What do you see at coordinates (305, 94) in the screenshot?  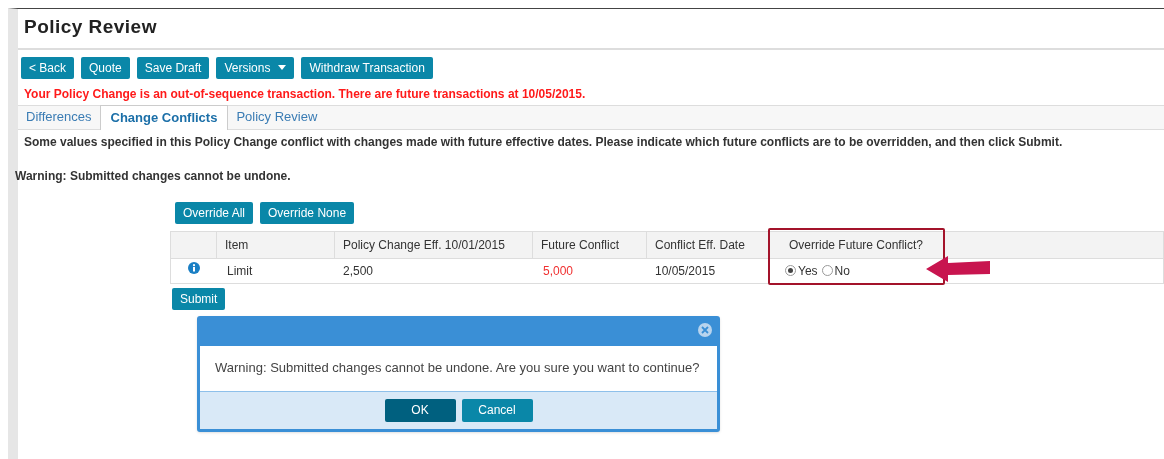 I see `out-of-sequence-message: Your Policy Change is an out-of-sequence transaction. There are future transactions at 10/05/2015.` at bounding box center [305, 94].